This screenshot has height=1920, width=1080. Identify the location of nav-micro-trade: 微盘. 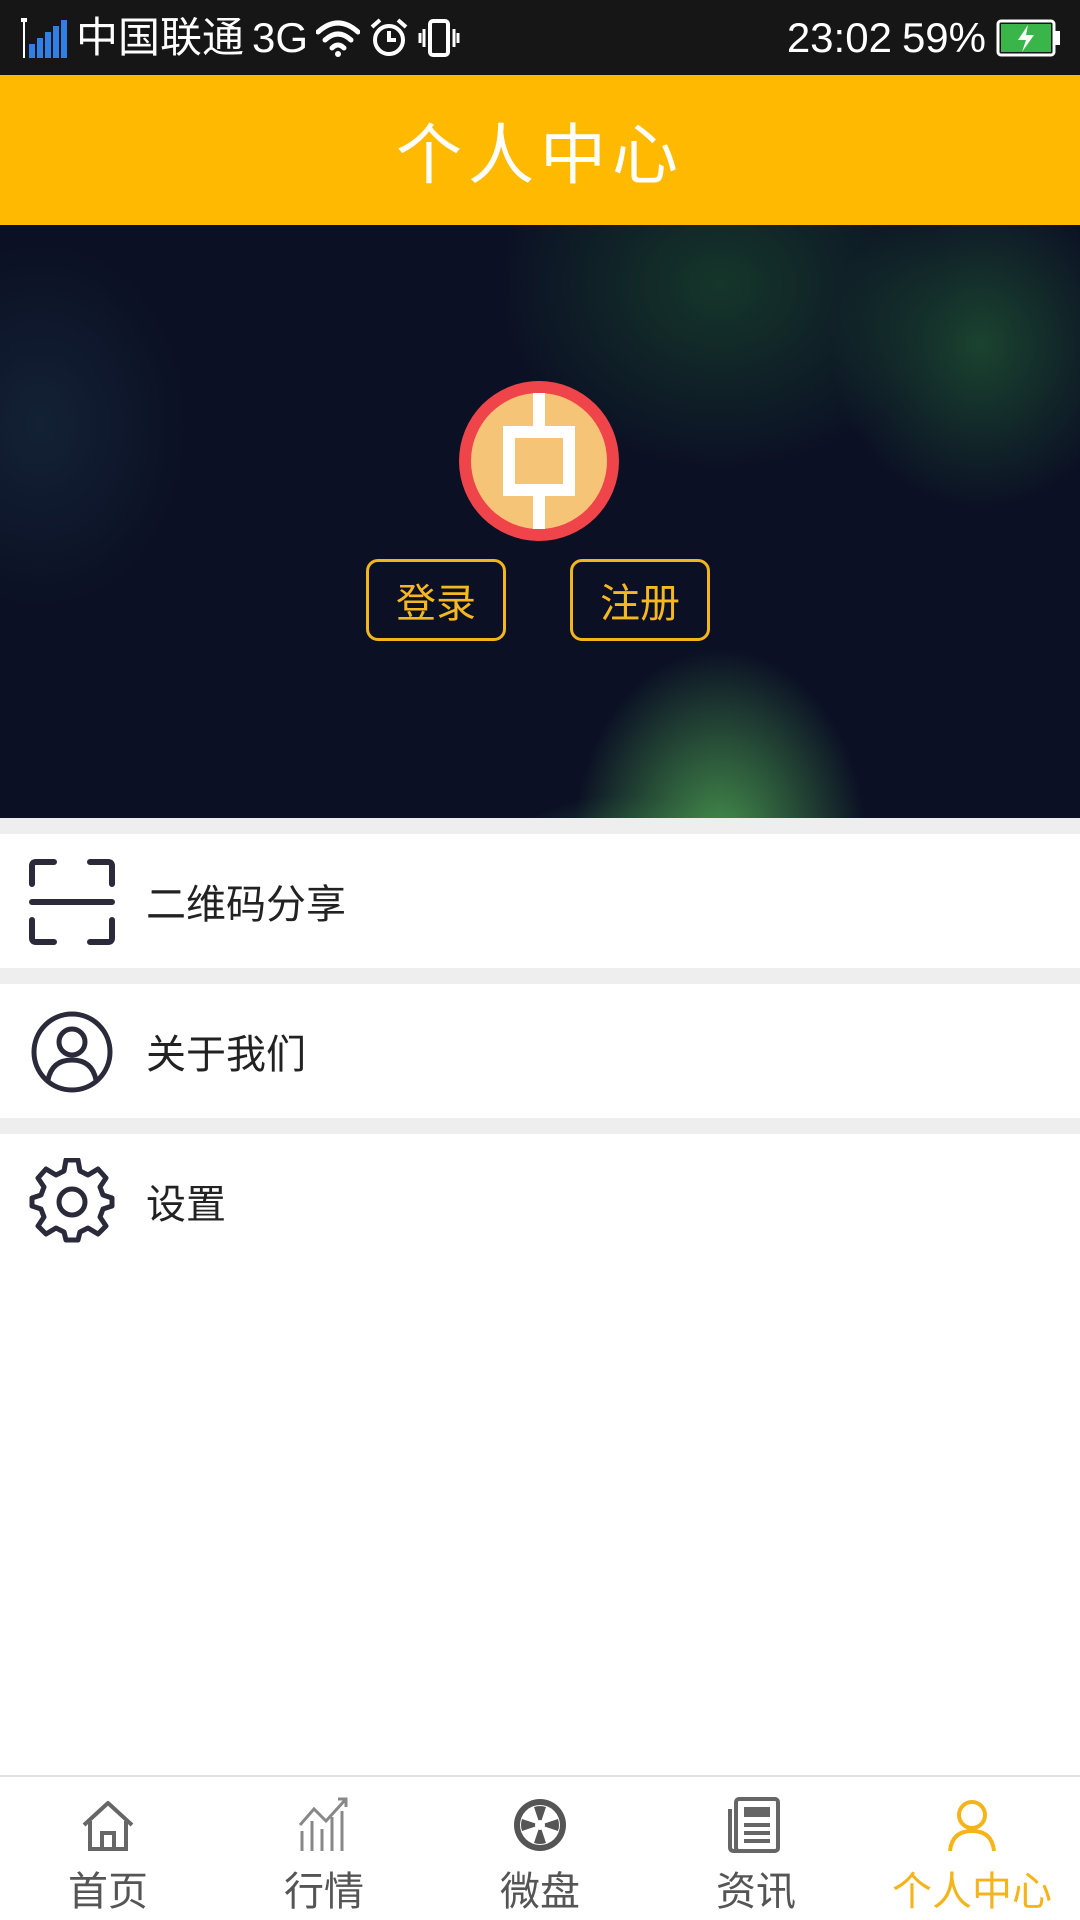
(540, 1848).